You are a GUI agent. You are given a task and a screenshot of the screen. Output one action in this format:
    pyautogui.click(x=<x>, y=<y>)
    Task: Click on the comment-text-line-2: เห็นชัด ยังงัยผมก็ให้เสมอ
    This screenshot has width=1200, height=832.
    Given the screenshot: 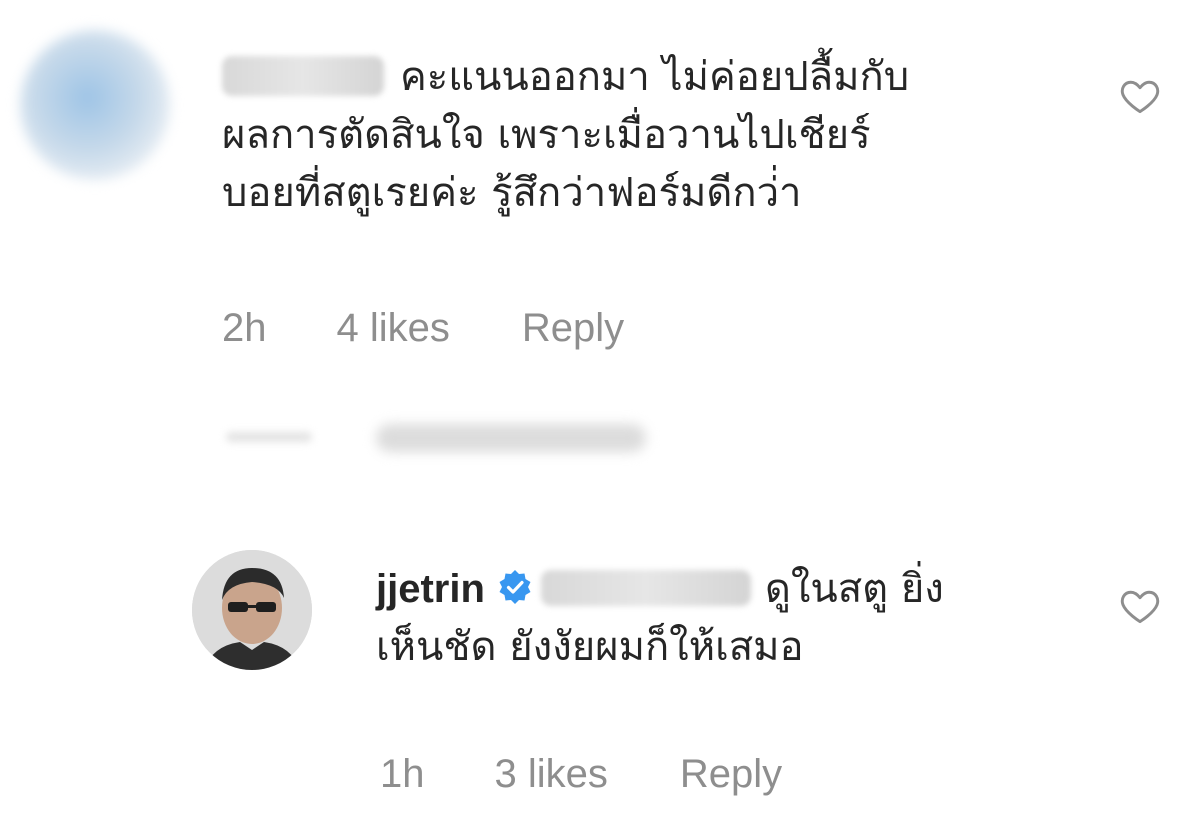 What is the action you would take?
    pyautogui.click(x=590, y=647)
    